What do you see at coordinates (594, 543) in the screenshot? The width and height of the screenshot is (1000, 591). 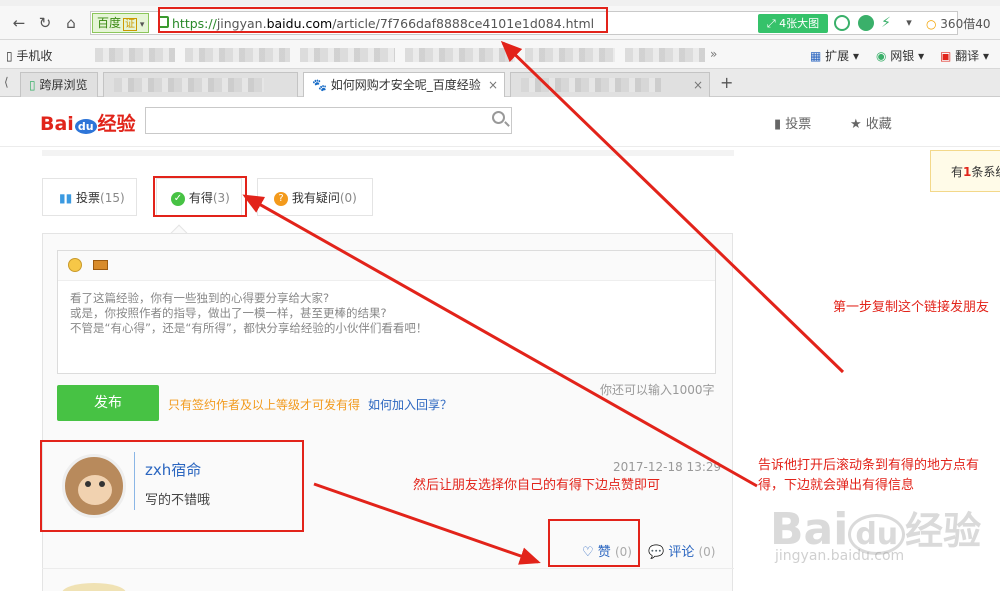 I see `annotation-box-like` at bounding box center [594, 543].